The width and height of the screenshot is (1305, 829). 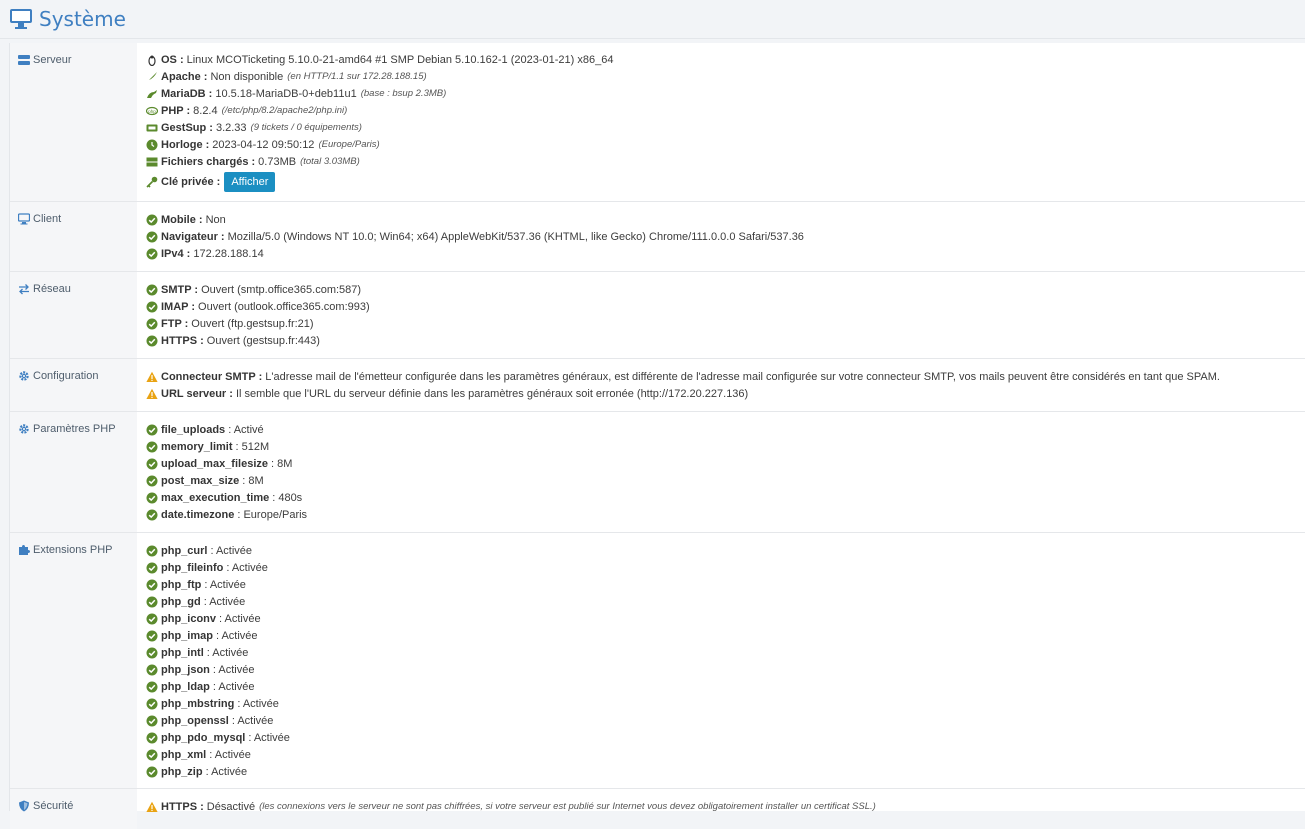 What do you see at coordinates (725, 429) in the screenshot?
I see `php-param-item: file_uploads: Activé` at bounding box center [725, 429].